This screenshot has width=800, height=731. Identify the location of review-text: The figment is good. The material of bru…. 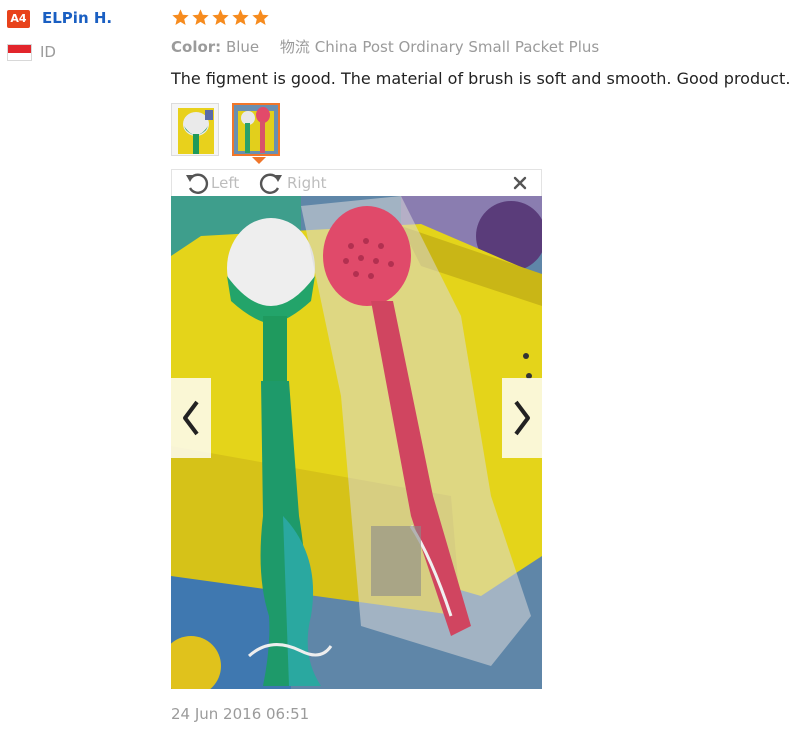
(481, 78).